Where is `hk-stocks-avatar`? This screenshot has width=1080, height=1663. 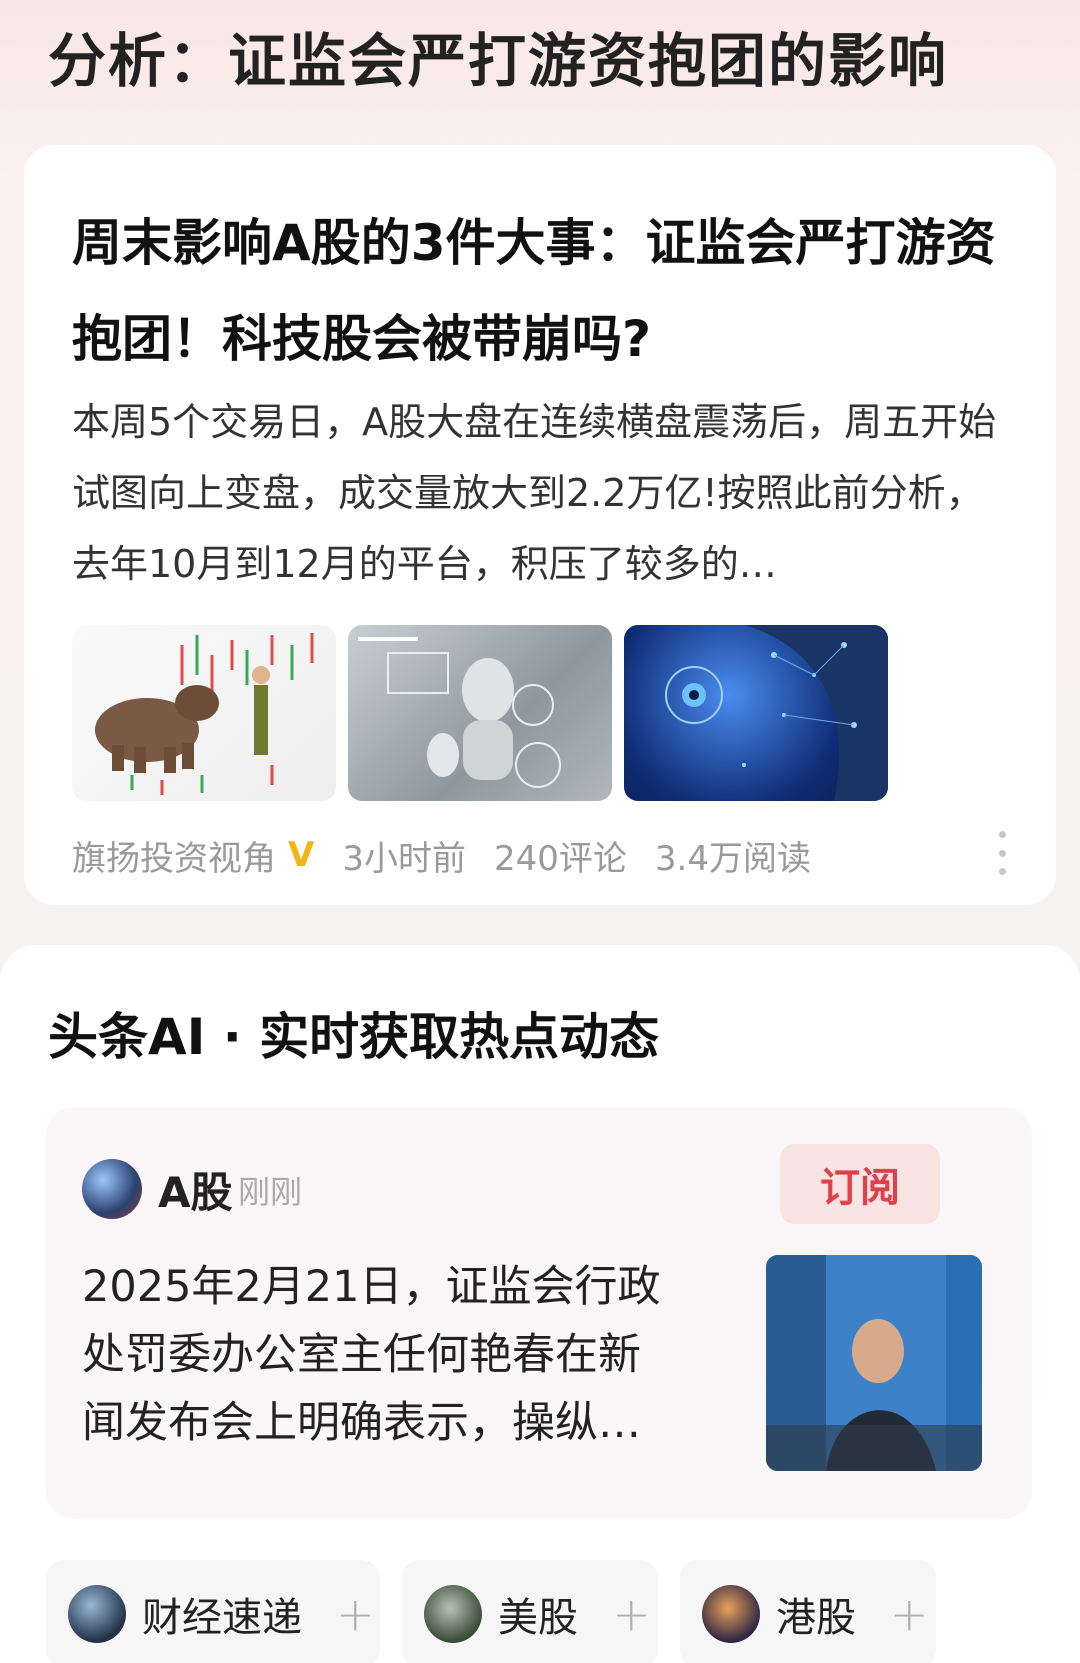 hk-stocks-avatar is located at coordinates (731, 1614).